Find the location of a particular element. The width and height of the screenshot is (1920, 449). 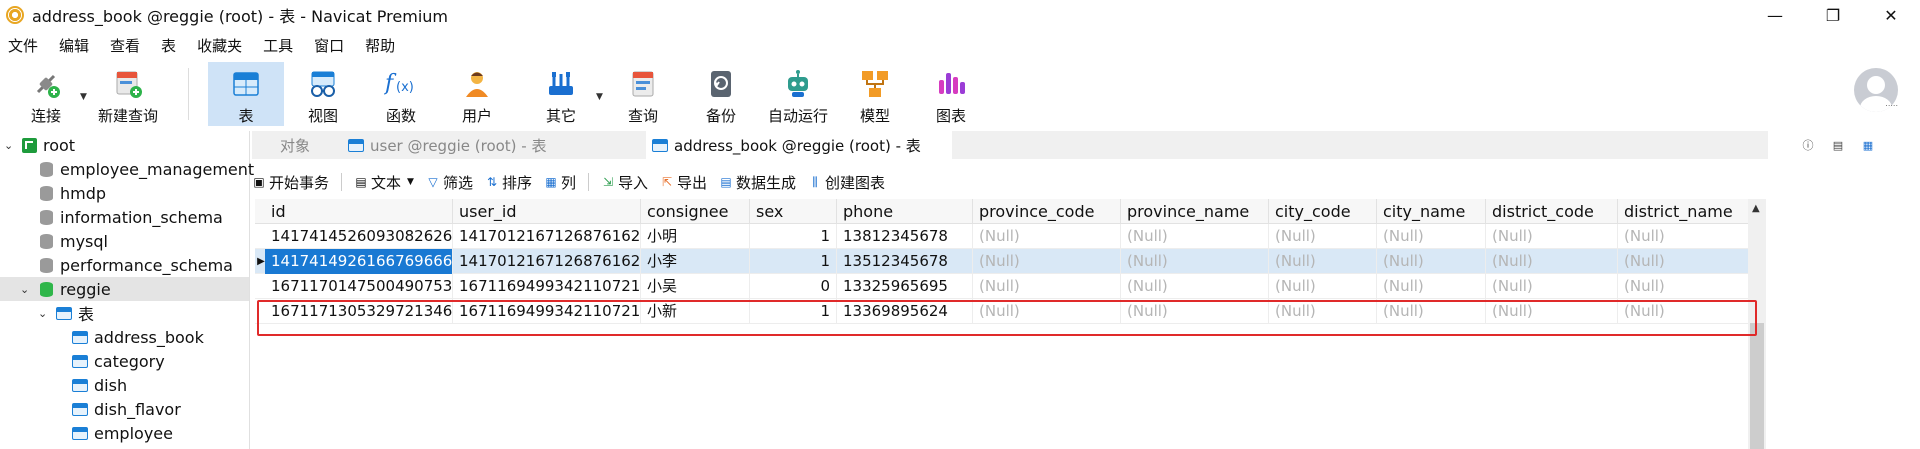

maximize-button: ❐ is located at coordinates (1833, 15).